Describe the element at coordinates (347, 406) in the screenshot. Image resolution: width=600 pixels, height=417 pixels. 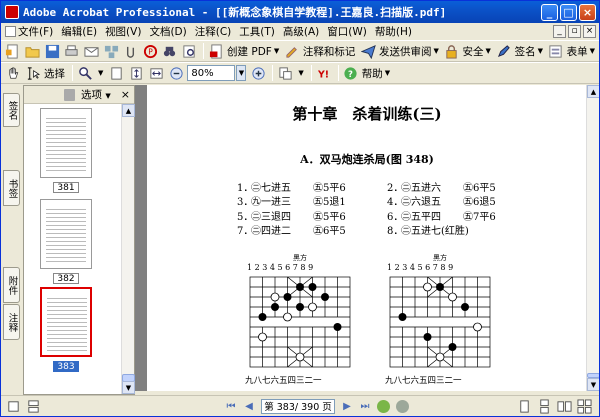
I see `next-page-icon: ▶` at that location.